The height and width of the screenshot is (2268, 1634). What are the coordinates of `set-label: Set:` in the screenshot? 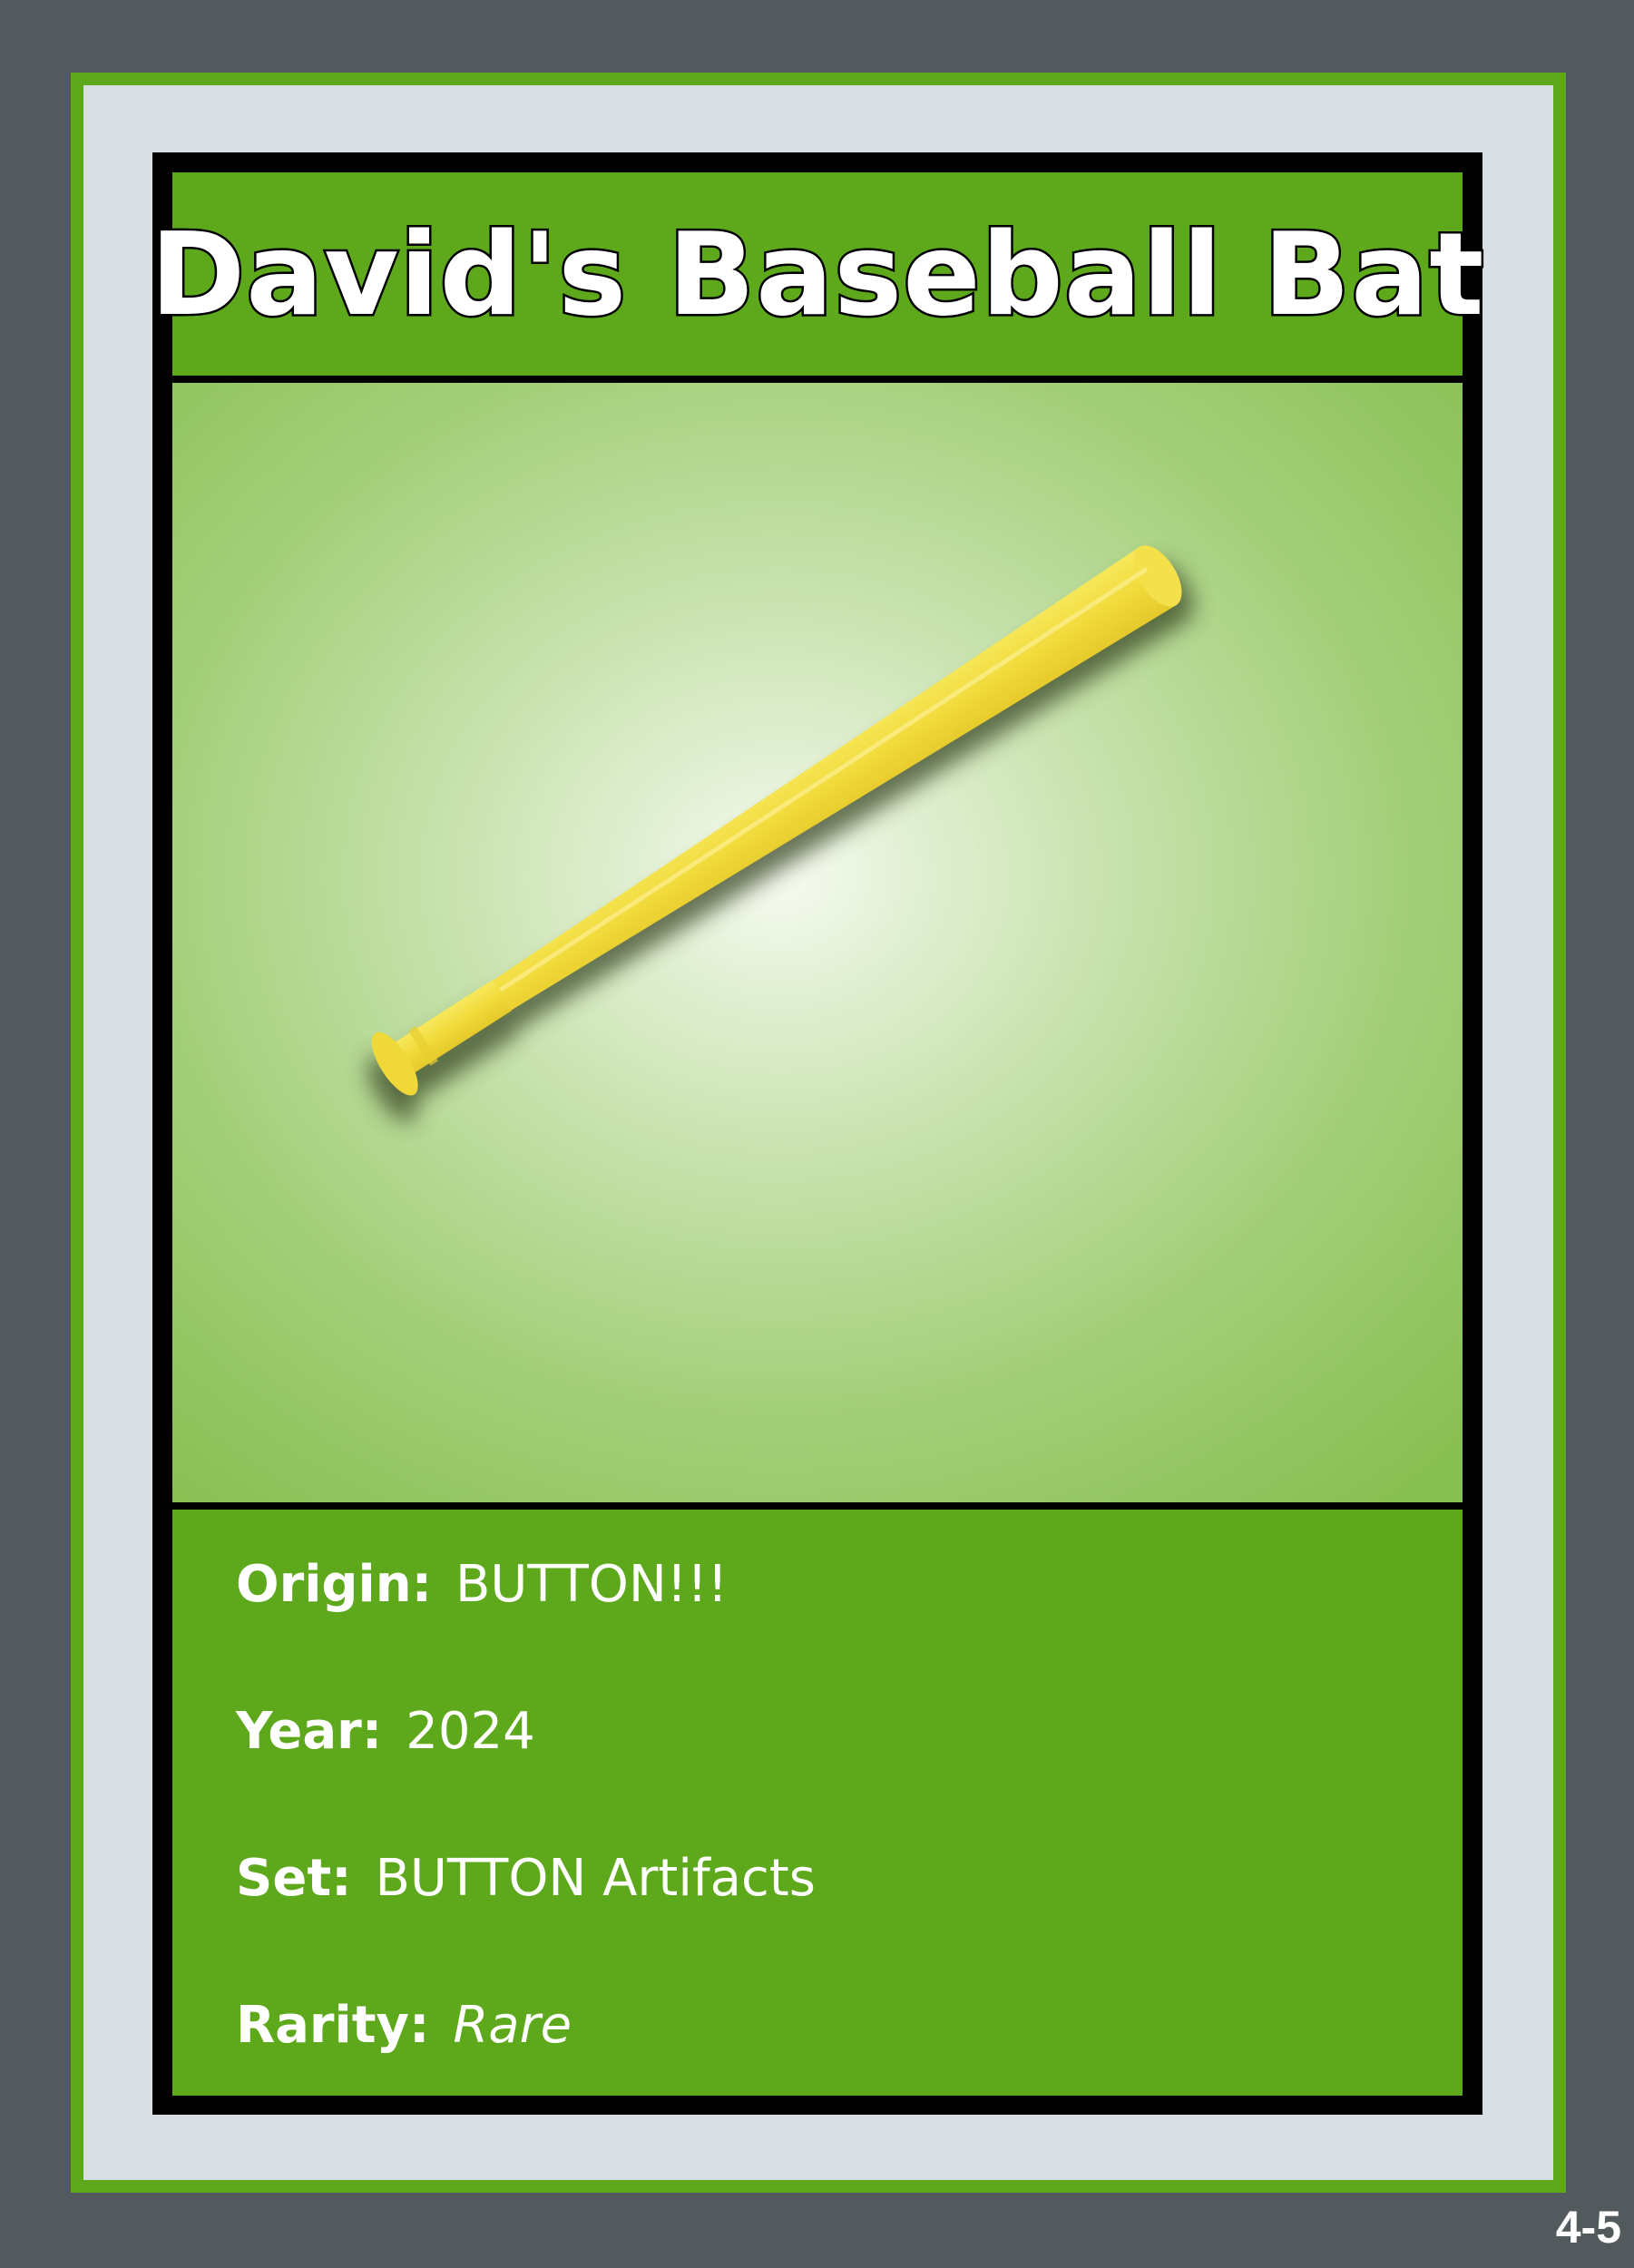 It's located at (294, 1879).